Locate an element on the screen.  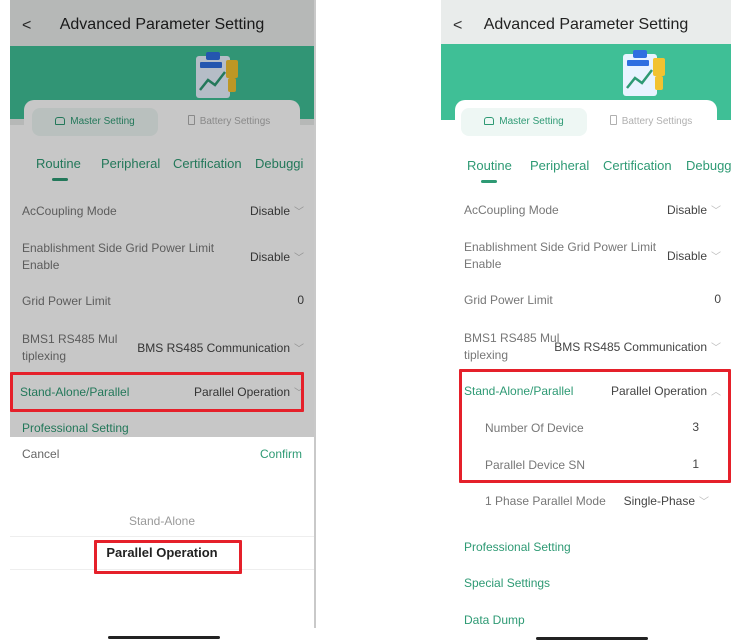
tab-battery-settings: Battery Settings is located at coordinates (651, 122).